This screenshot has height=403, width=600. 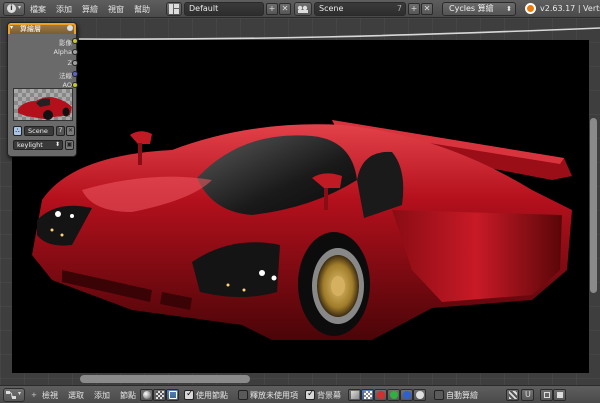 I want to click on copy-button, so click(x=546, y=395).